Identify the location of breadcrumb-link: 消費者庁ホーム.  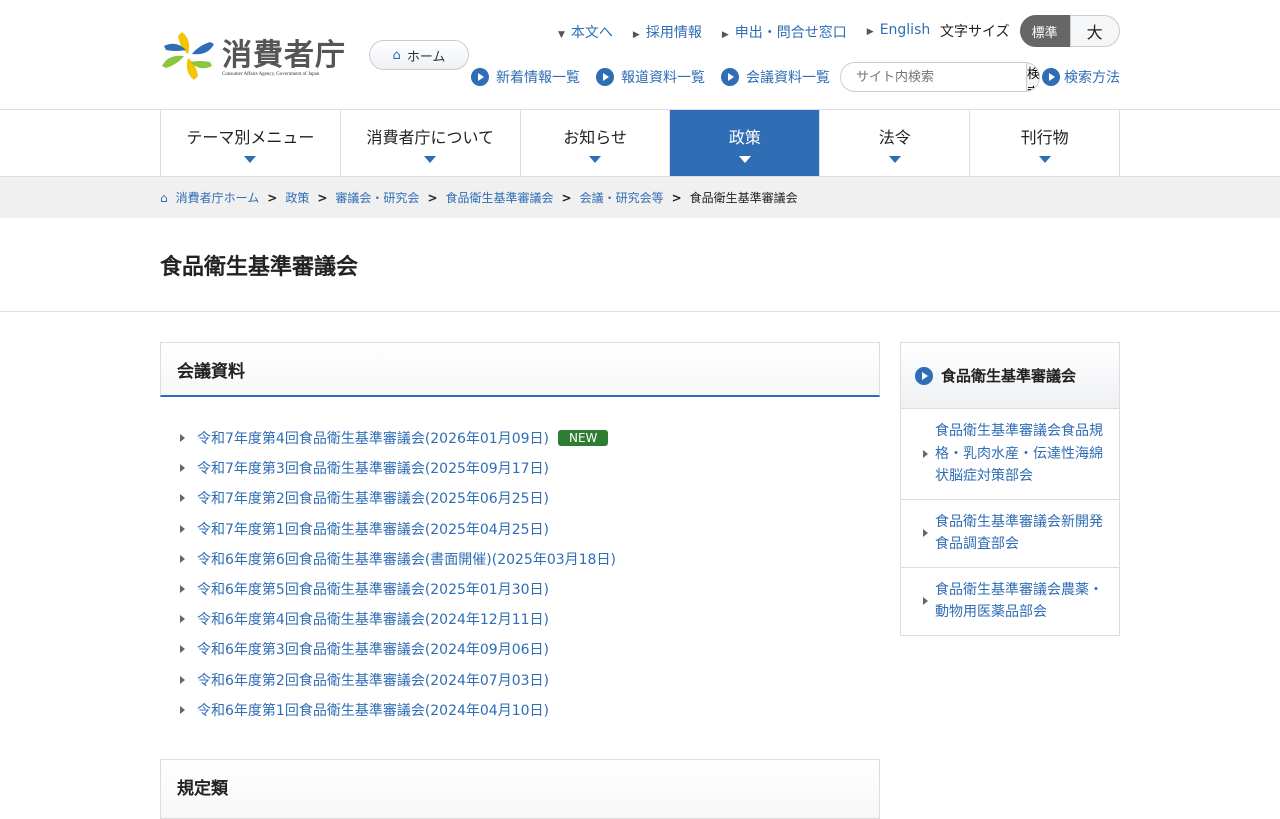
(218, 197).